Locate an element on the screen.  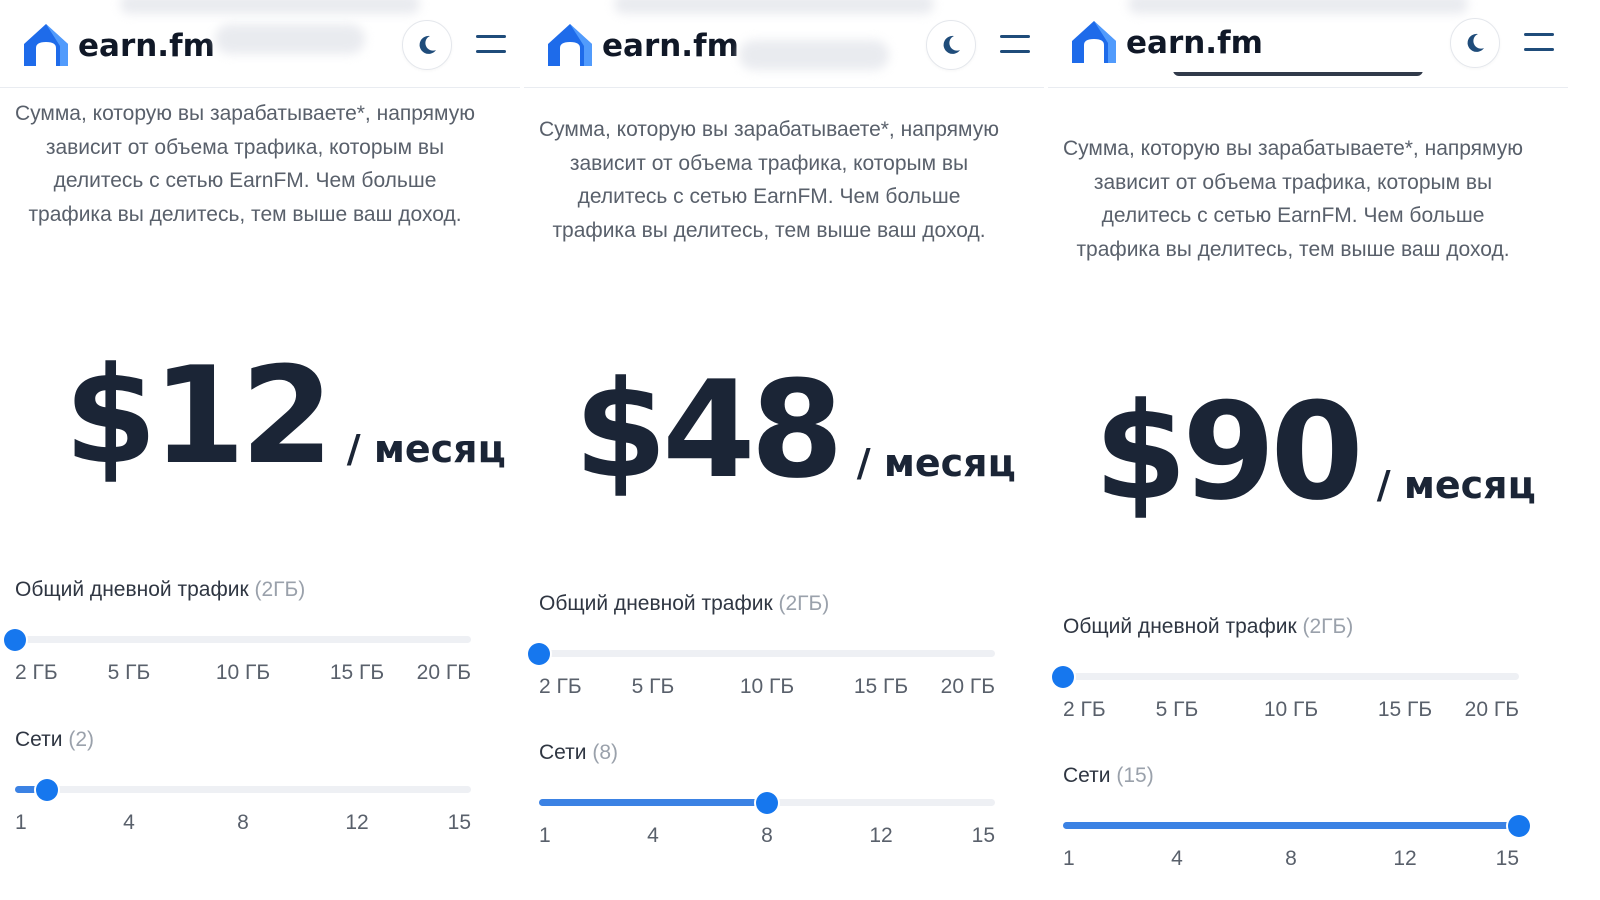
networks-slider-label: Сети (2) is located at coordinates (54, 740).